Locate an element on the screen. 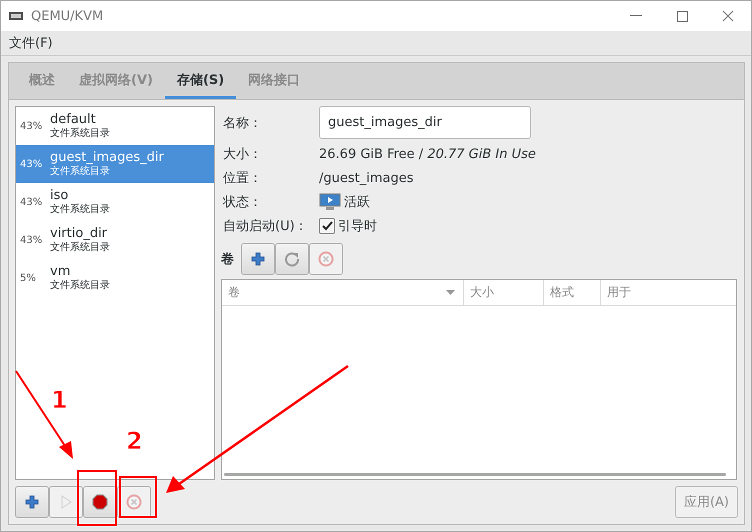  menu-item: 文件(F) is located at coordinates (31, 43).